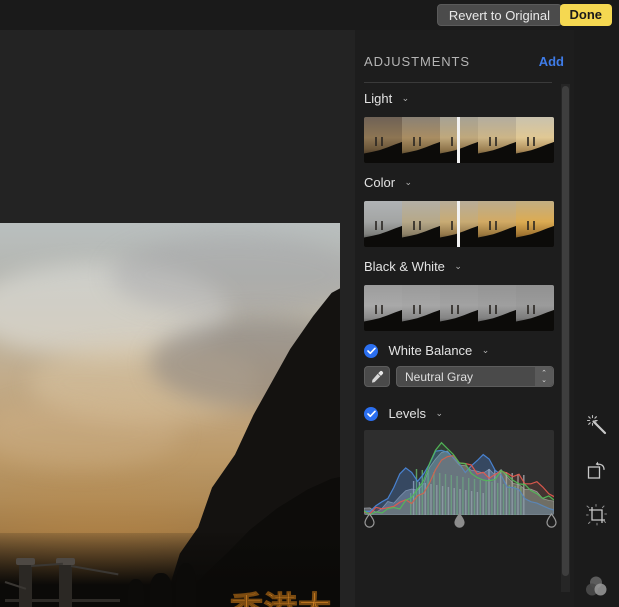 Image resolution: width=619 pixels, height=607 pixels. Describe the element at coordinates (585, 15) in the screenshot. I see `done-button: Done` at that location.